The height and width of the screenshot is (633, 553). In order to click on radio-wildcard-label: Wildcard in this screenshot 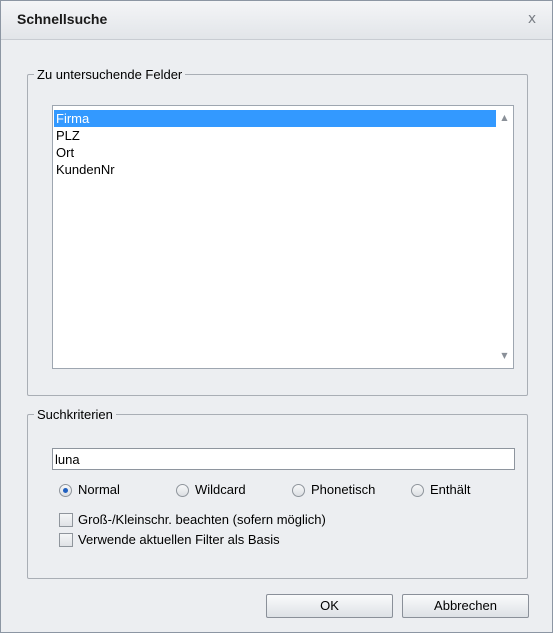, I will do `click(220, 489)`.